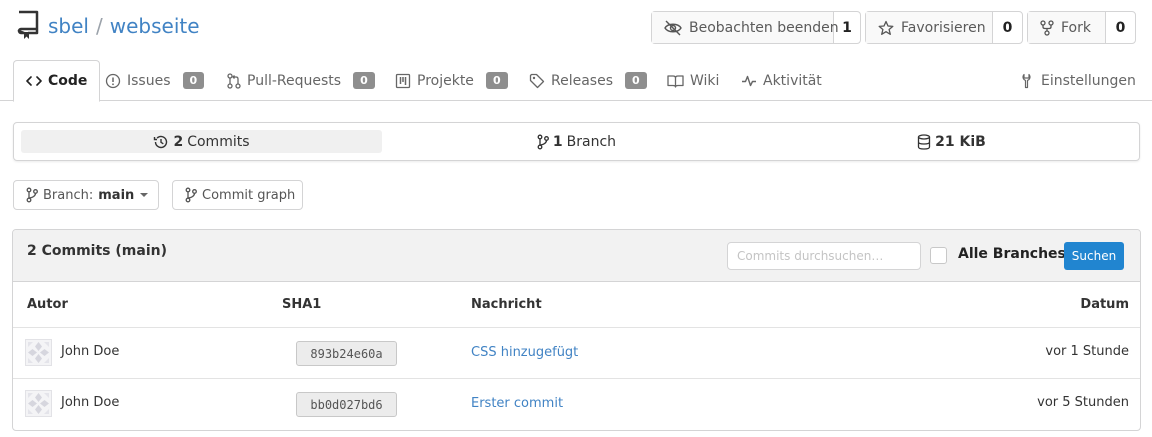  Describe the element at coordinates (97, 251) in the screenshot. I see `commits-title: 2 Commits (main)` at that location.